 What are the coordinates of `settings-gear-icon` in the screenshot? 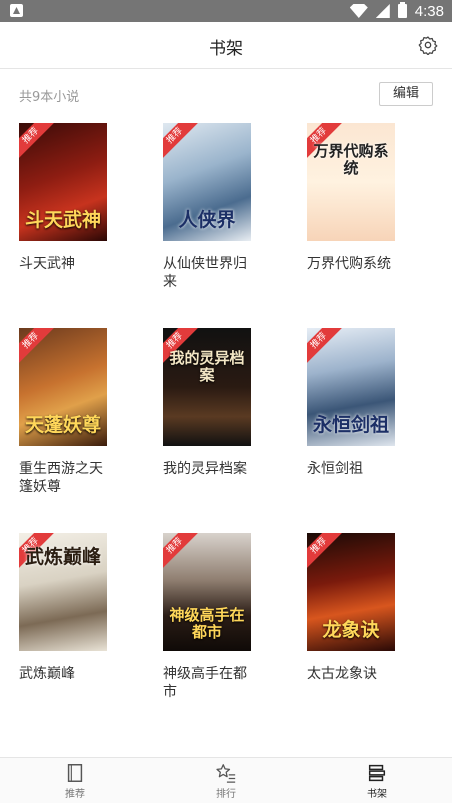 It's located at (428, 45).